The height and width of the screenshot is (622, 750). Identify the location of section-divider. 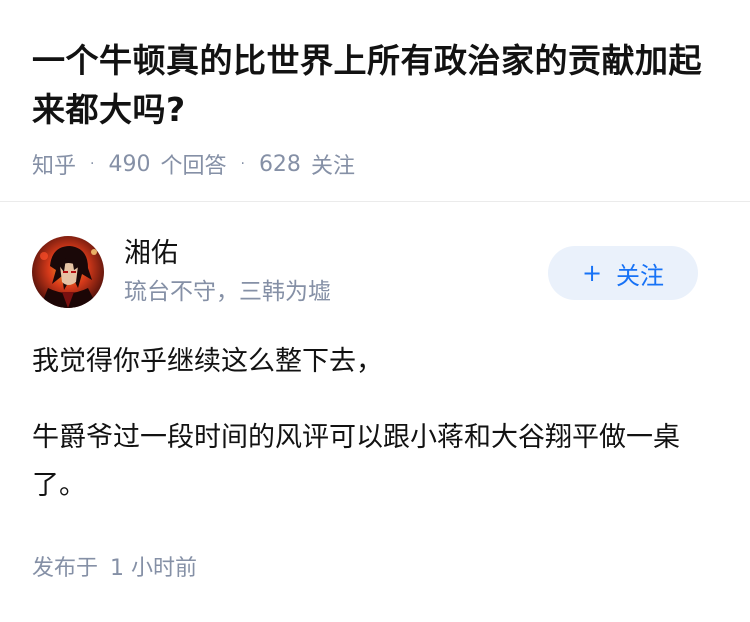
(375, 201).